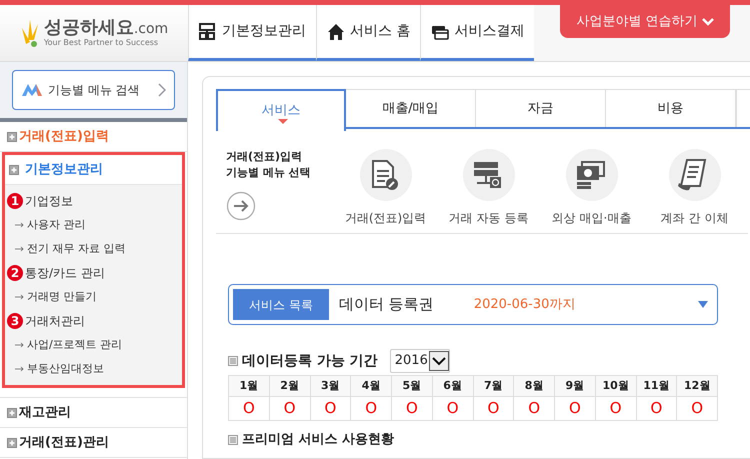  What do you see at coordinates (283, 121) in the screenshot?
I see `pointer-triangle-icon` at bounding box center [283, 121].